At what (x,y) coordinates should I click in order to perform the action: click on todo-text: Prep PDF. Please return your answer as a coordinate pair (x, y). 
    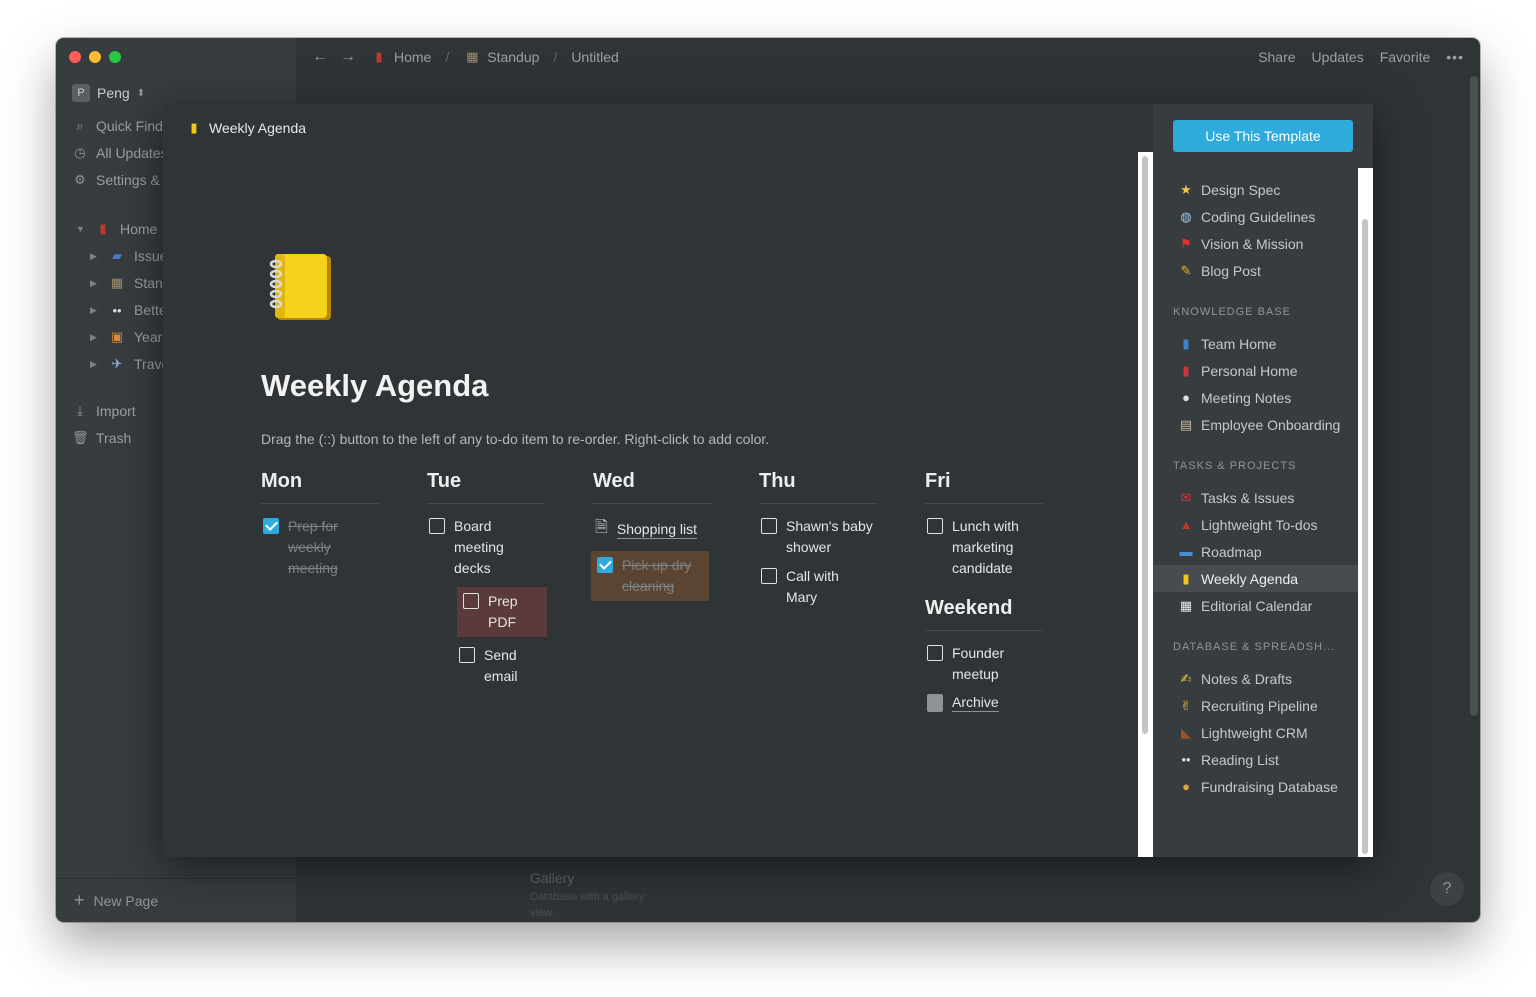
    Looking at the image, I should click on (508, 612).